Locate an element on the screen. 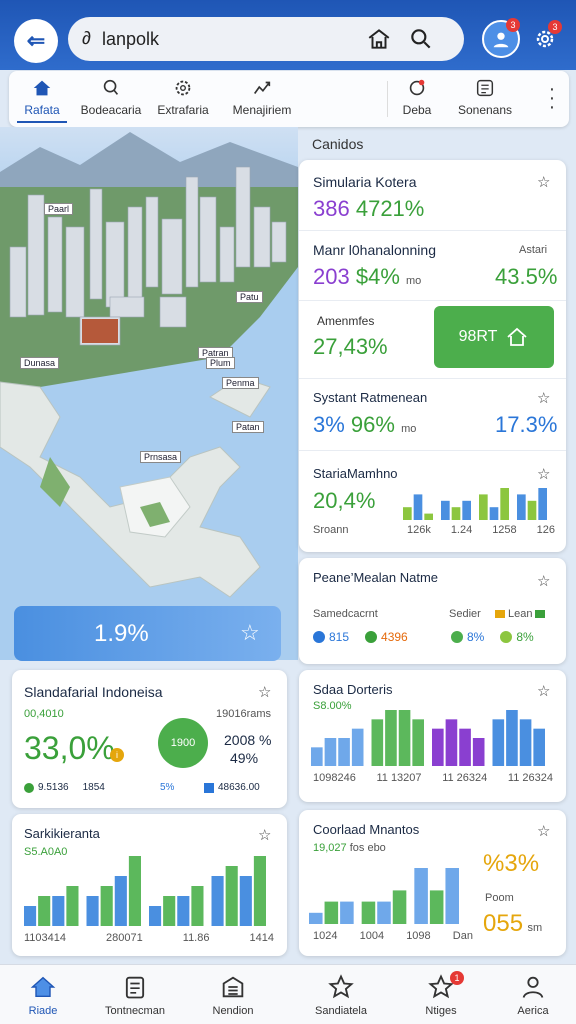 This screenshot has height=1024, width=576. mini-bar-chart is located at coordinates (479, 503).